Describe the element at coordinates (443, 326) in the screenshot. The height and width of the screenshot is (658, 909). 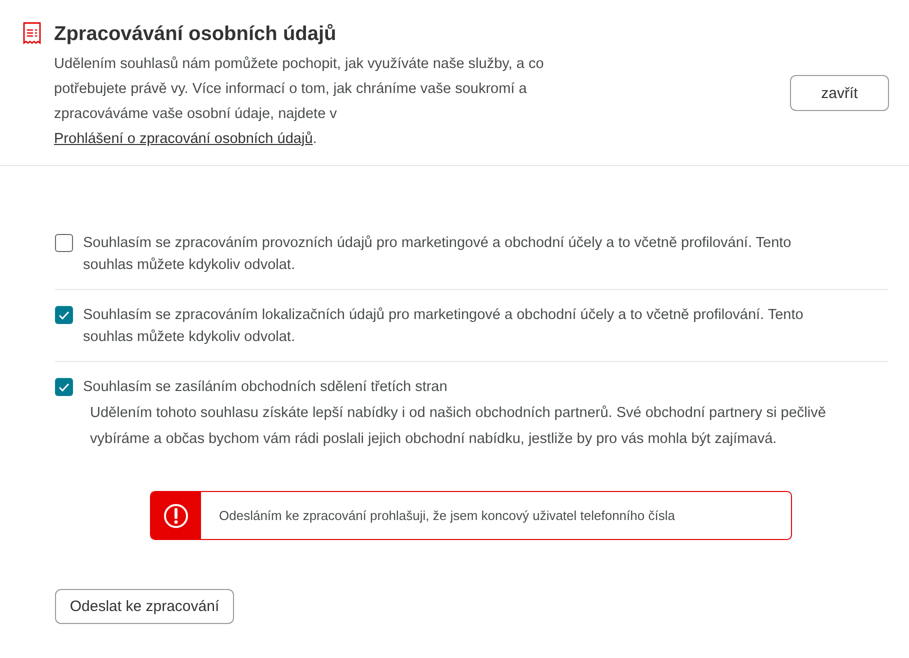
I see `consent-label: Souhlasím se zpracováním lokalizačních údajů pro marketingové a obchodní účely a to včetně profilování. Tento souhlas můžete kdykoliv odvolat.` at that location.